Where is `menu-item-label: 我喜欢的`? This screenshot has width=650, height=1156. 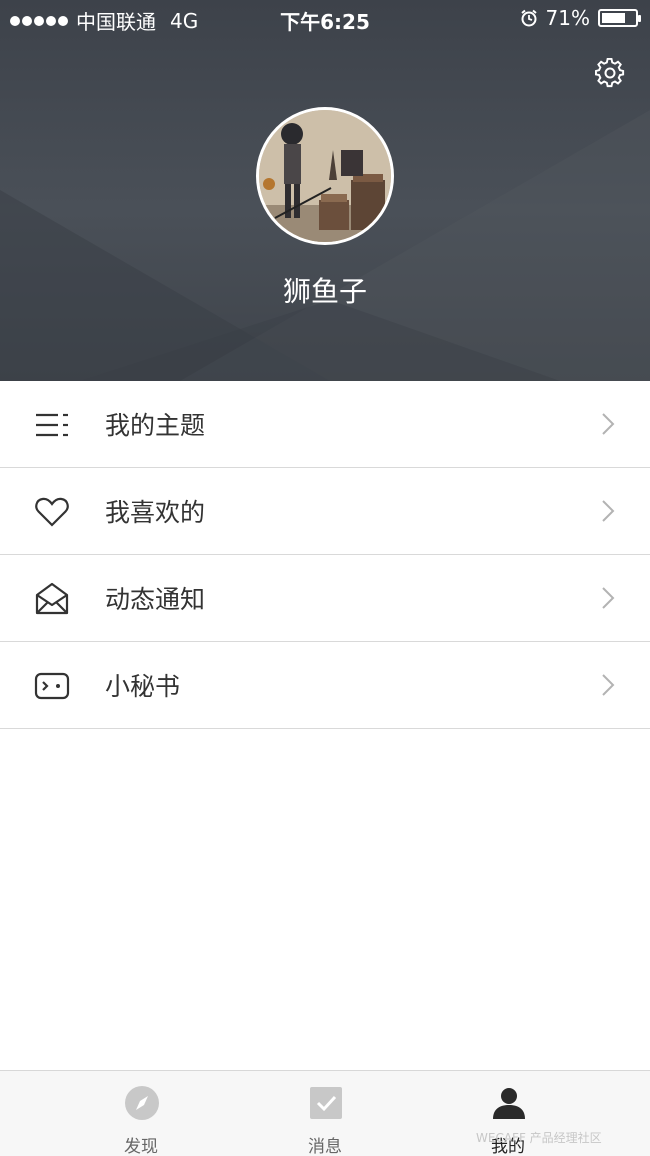
menu-item-label: 我喜欢的 is located at coordinates (155, 512).